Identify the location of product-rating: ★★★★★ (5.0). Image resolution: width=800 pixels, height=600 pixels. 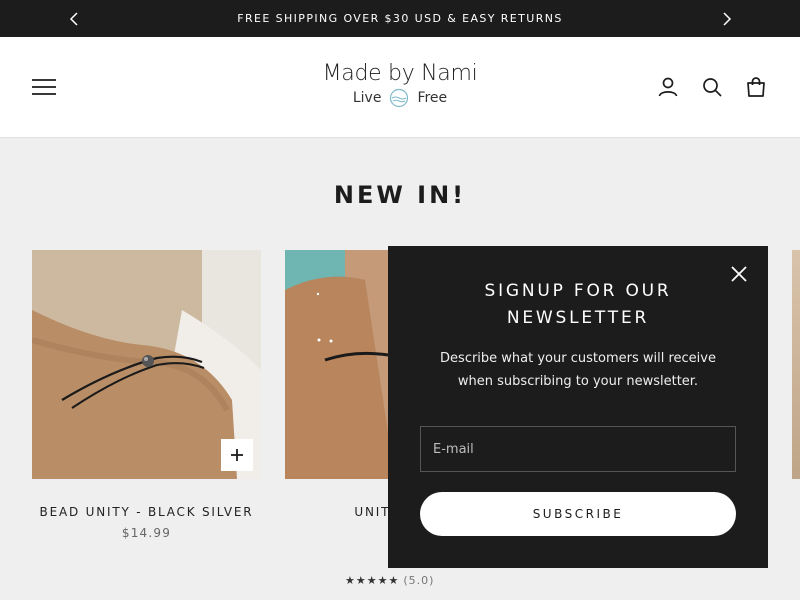
(389, 580).